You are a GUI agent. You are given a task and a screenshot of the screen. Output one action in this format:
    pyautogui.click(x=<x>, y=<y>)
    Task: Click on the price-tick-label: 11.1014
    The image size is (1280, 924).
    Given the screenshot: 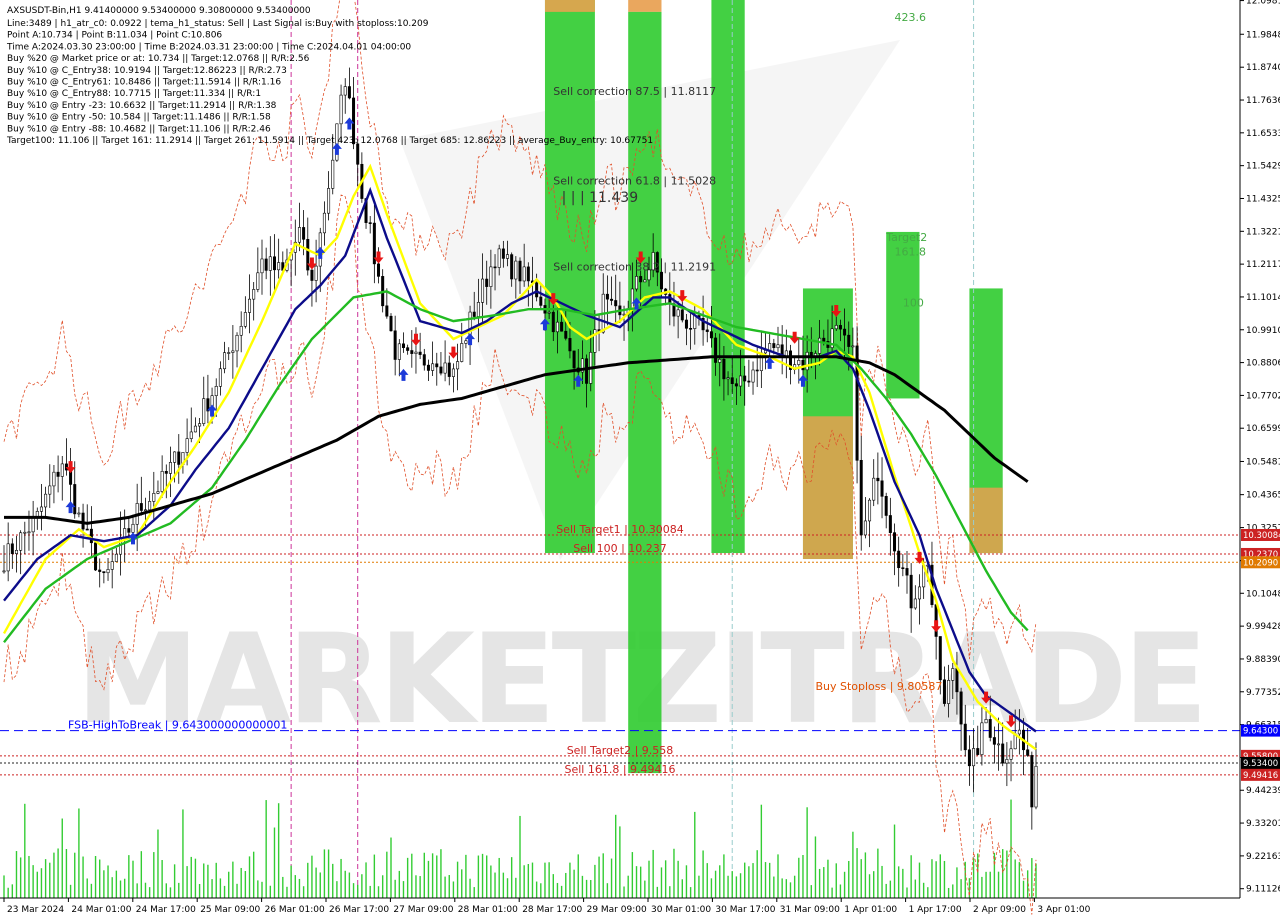 What is the action you would take?
    pyautogui.click(x=1263, y=298)
    